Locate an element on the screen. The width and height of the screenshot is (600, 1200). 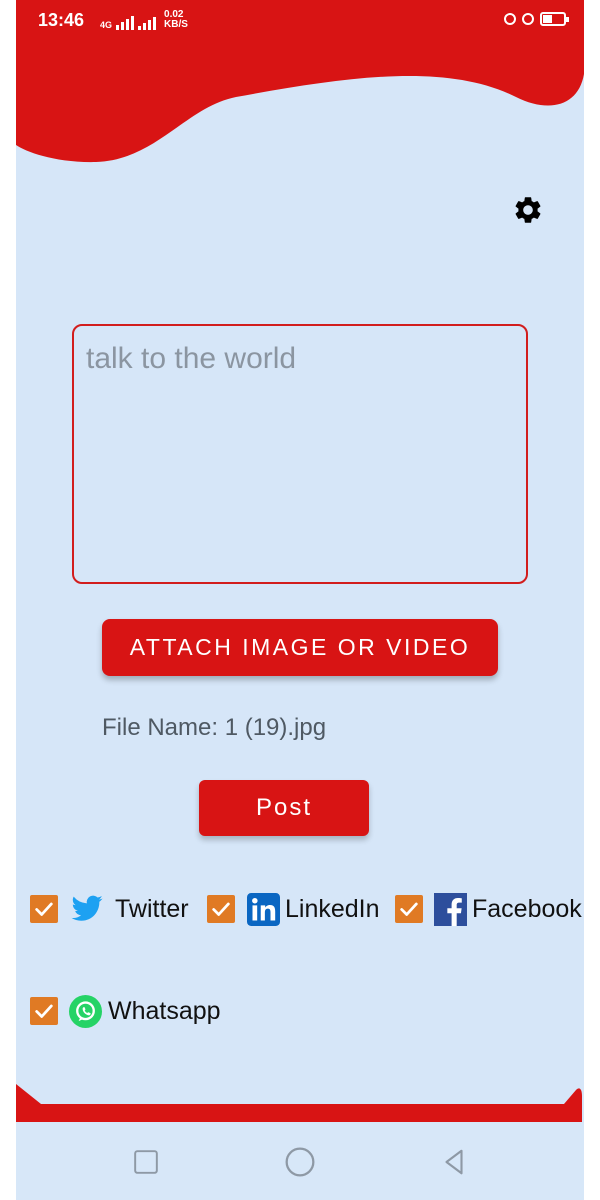
twitter-icon is located at coordinates (87, 909).